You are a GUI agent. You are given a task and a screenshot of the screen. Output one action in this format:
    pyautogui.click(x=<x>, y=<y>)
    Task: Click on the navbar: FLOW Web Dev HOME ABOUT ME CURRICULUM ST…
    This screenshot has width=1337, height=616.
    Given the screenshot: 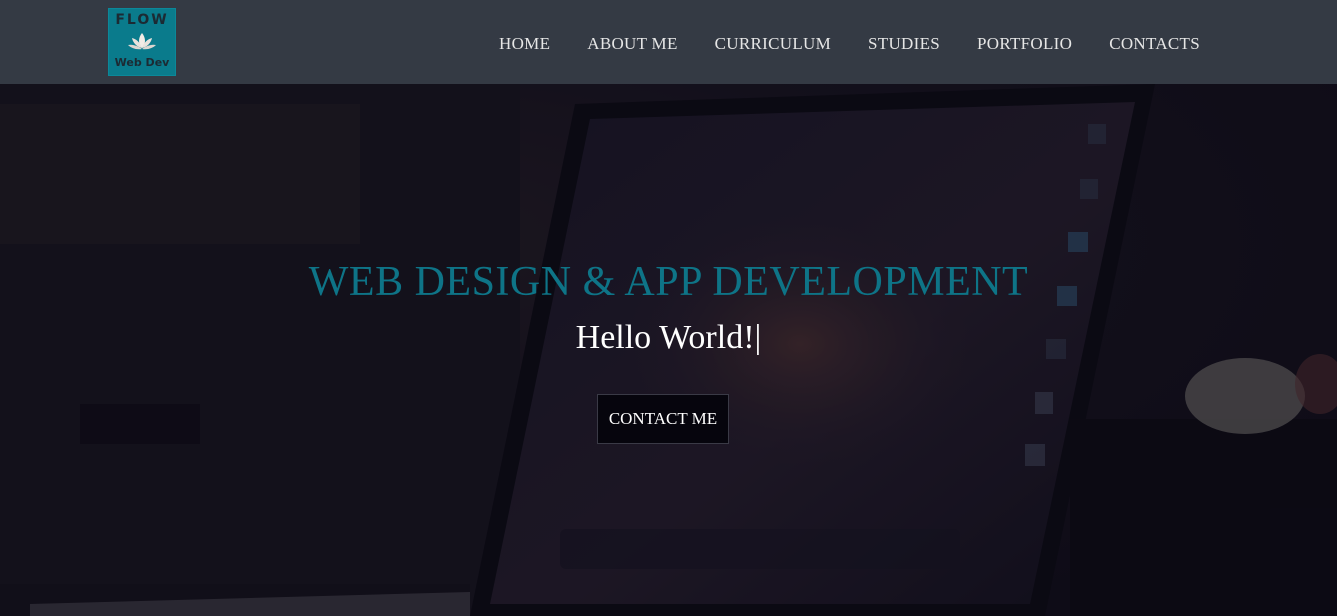 What is the action you would take?
    pyautogui.click(x=668, y=42)
    